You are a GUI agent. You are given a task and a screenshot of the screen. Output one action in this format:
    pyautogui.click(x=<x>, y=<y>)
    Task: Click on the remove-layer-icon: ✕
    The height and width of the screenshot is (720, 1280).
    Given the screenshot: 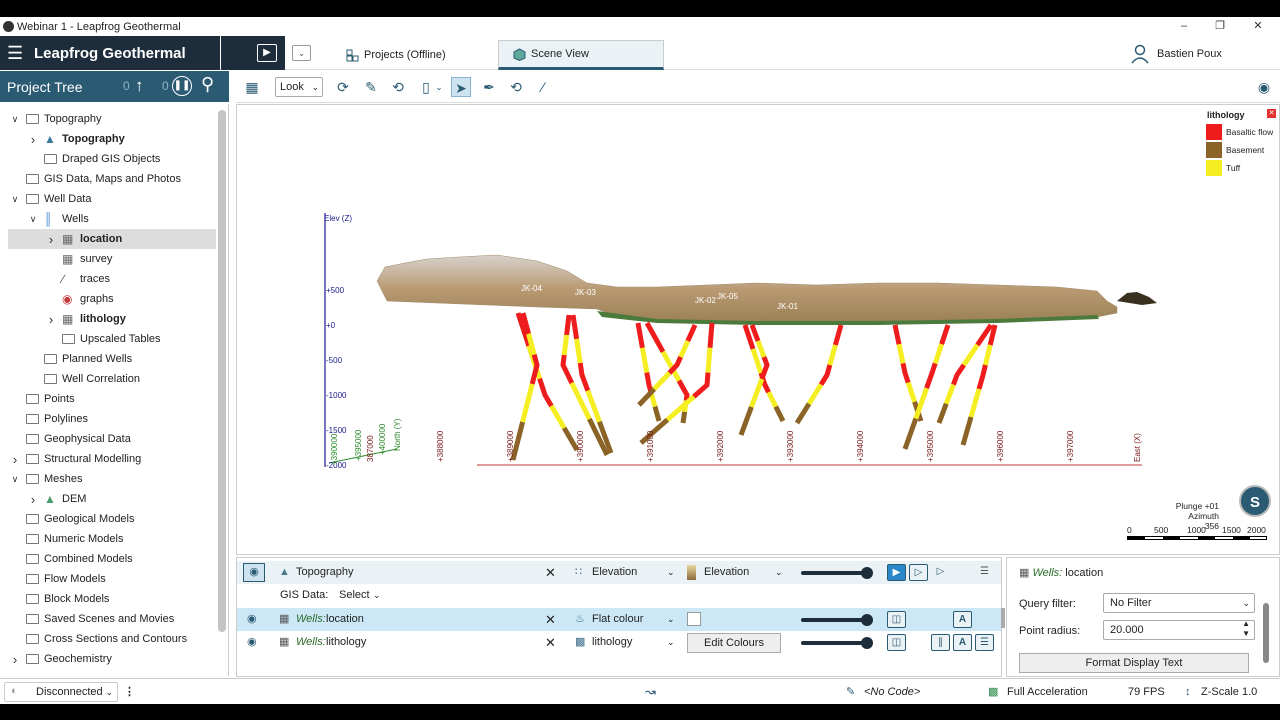 What is the action you would take?
    pyautogui.click(x=550, y=572)
    